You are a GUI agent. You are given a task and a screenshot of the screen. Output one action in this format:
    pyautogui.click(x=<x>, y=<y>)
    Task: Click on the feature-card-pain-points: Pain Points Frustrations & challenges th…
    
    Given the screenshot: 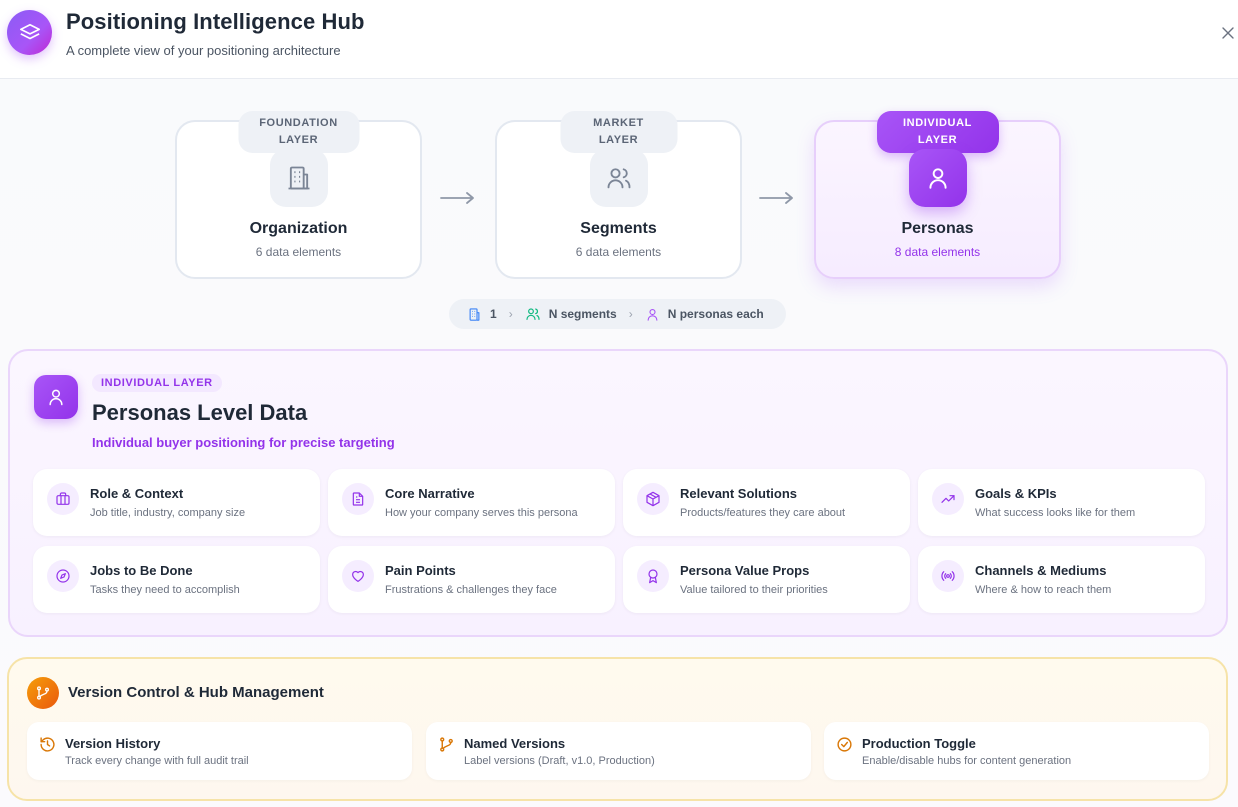 What is the action you would take?
    pyautogui.click(x=471, y=579)
    